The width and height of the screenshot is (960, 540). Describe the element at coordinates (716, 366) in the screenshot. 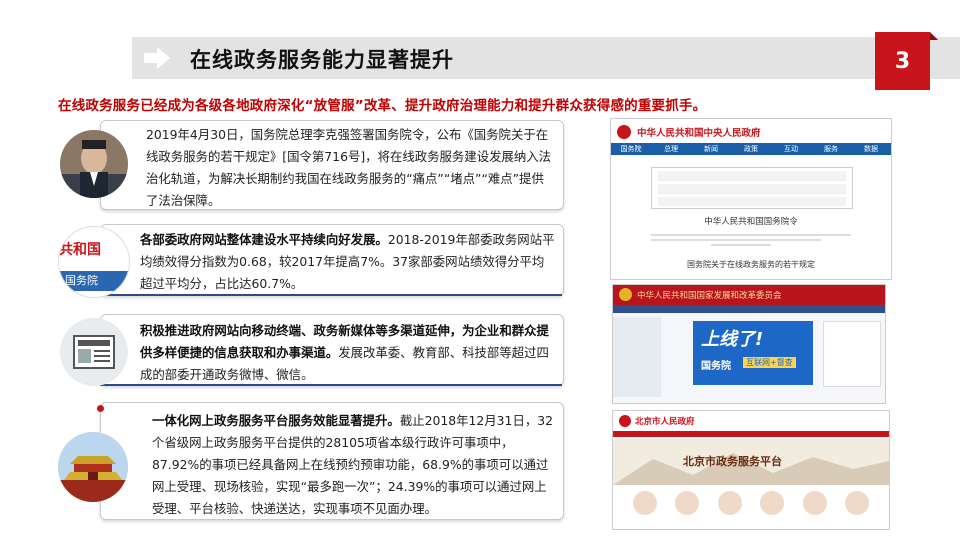

I see `ndrc-banner-org: 国务院` at that location.